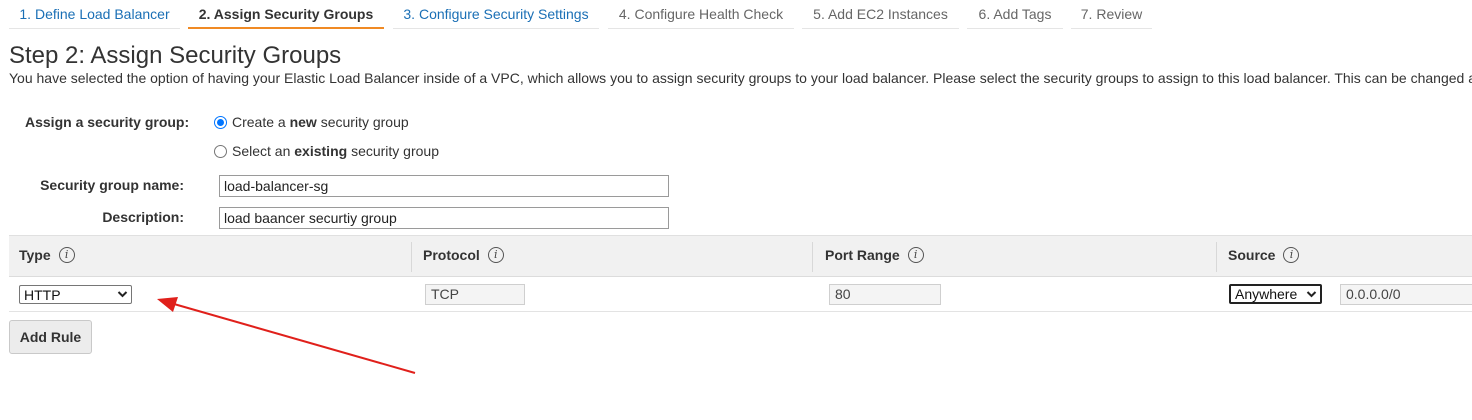 Image resolution: width=1472 pixels, height=420 pixels. I want to click on type-select-value: HTTP, so click(42, 294).